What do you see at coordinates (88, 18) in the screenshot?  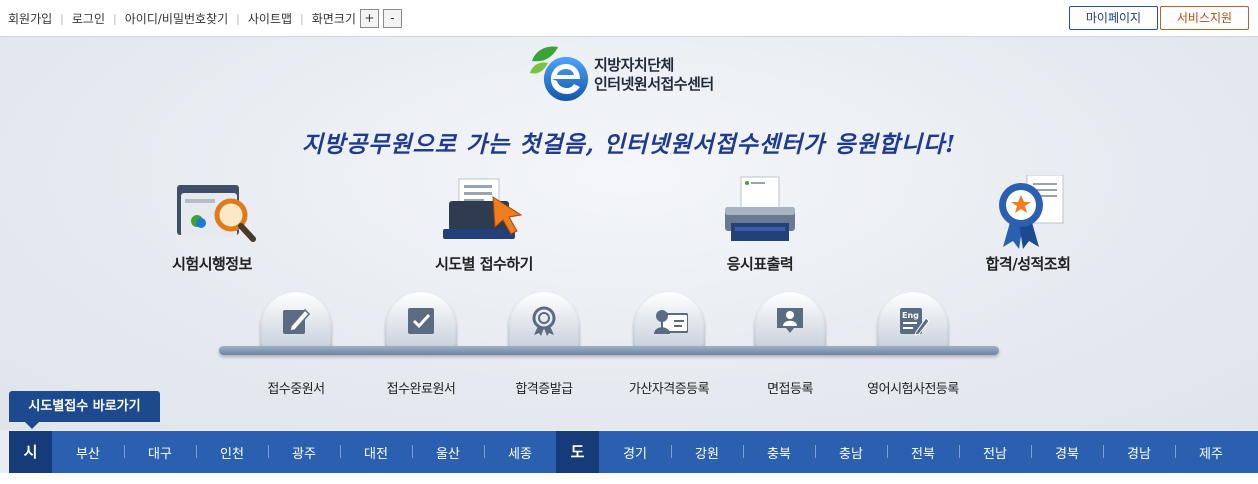 I see `login-link: 로그인` at bounding box center [88, 18].